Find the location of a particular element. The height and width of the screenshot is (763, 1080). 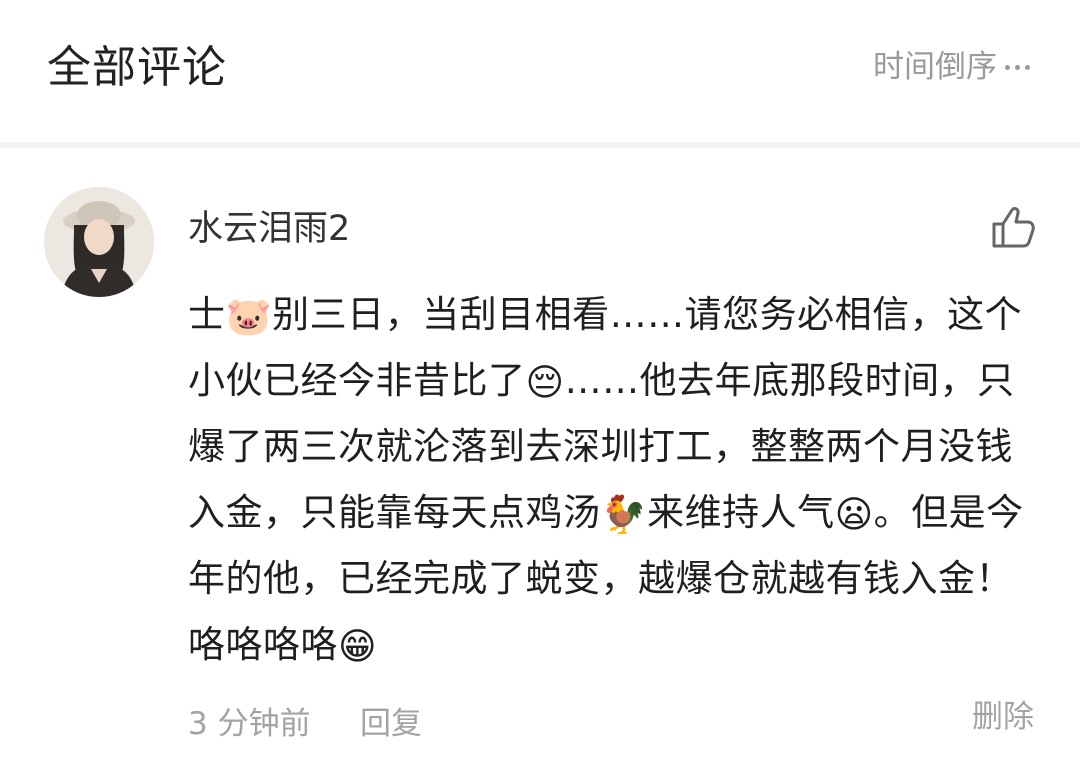

sort-order-label: 时间倒序 is located at coordinates (935, 67).